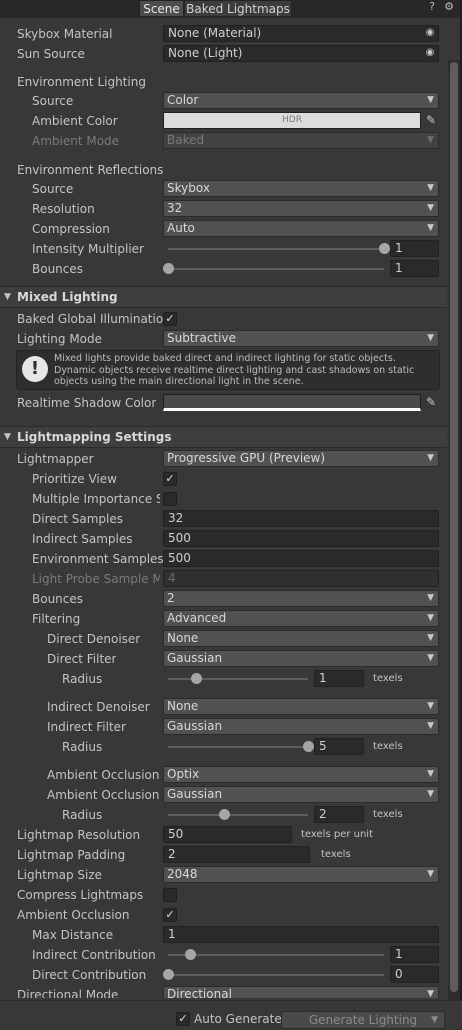 The image size is (462, 1030). What do you see at coordinates (103, 775) in the screenshot?
I see `label-ao-denoiser: Ambient Occlusion D` at bounding box center [103, 775].